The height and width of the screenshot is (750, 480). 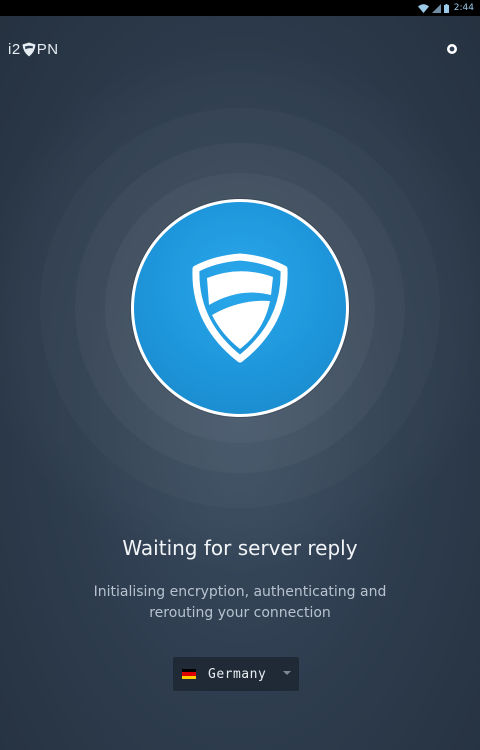 I want to click on app-logo: i2 PN, so click(x=33, y=49).